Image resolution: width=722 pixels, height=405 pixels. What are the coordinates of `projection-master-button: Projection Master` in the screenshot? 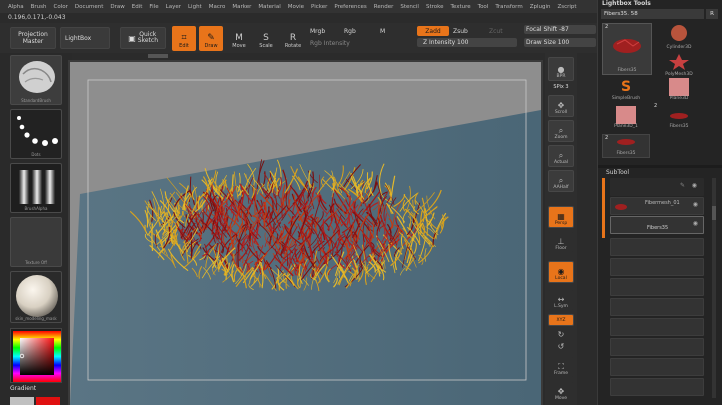 It's located at (33, 38).